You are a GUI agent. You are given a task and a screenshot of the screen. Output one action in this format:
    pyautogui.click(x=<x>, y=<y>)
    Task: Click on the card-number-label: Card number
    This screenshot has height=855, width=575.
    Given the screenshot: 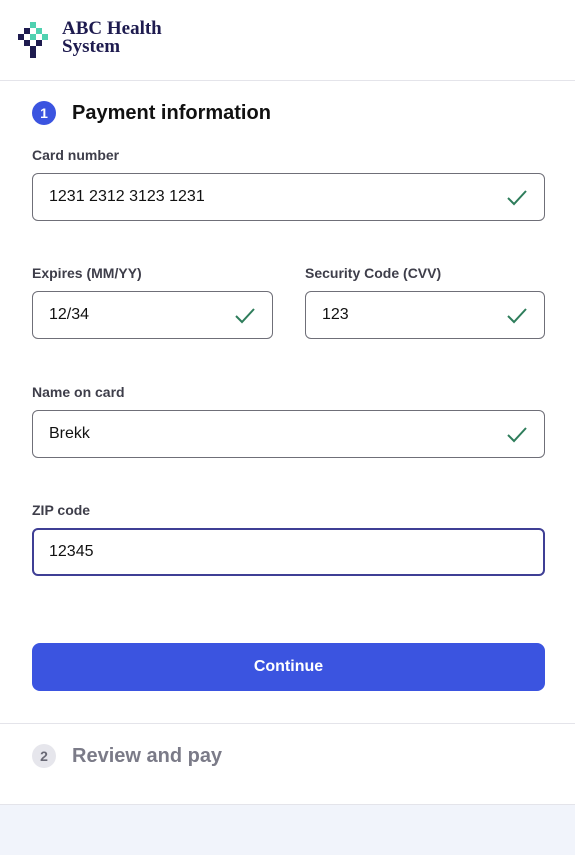 What is the action you would take?
    pyautogui.click(x=76, y=155)
    